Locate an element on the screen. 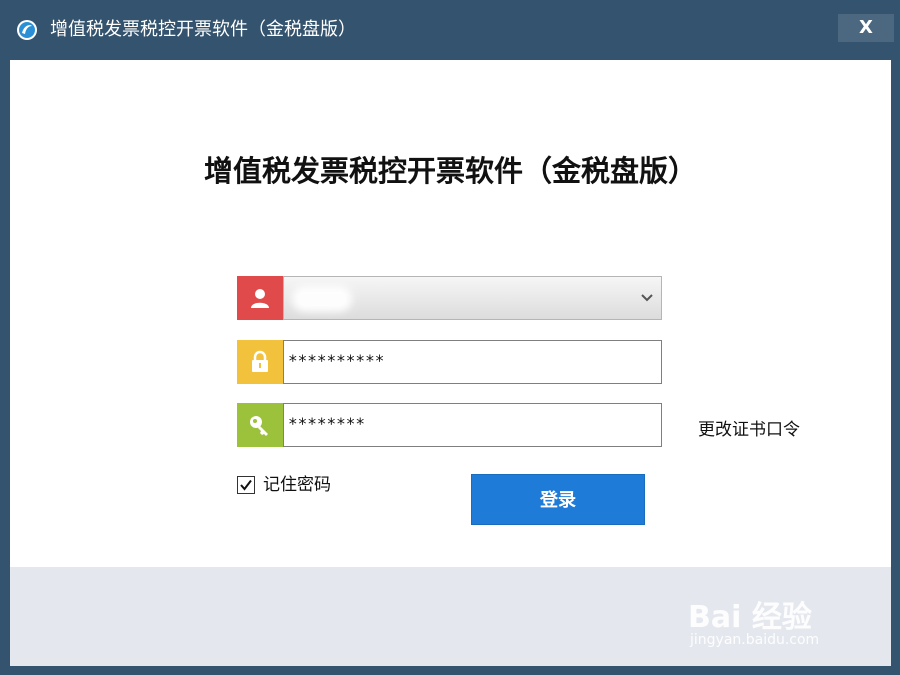 Image resolution: width=900 pixels, height=675 pixels. user-dropdown is located at coordinates (472, 298).